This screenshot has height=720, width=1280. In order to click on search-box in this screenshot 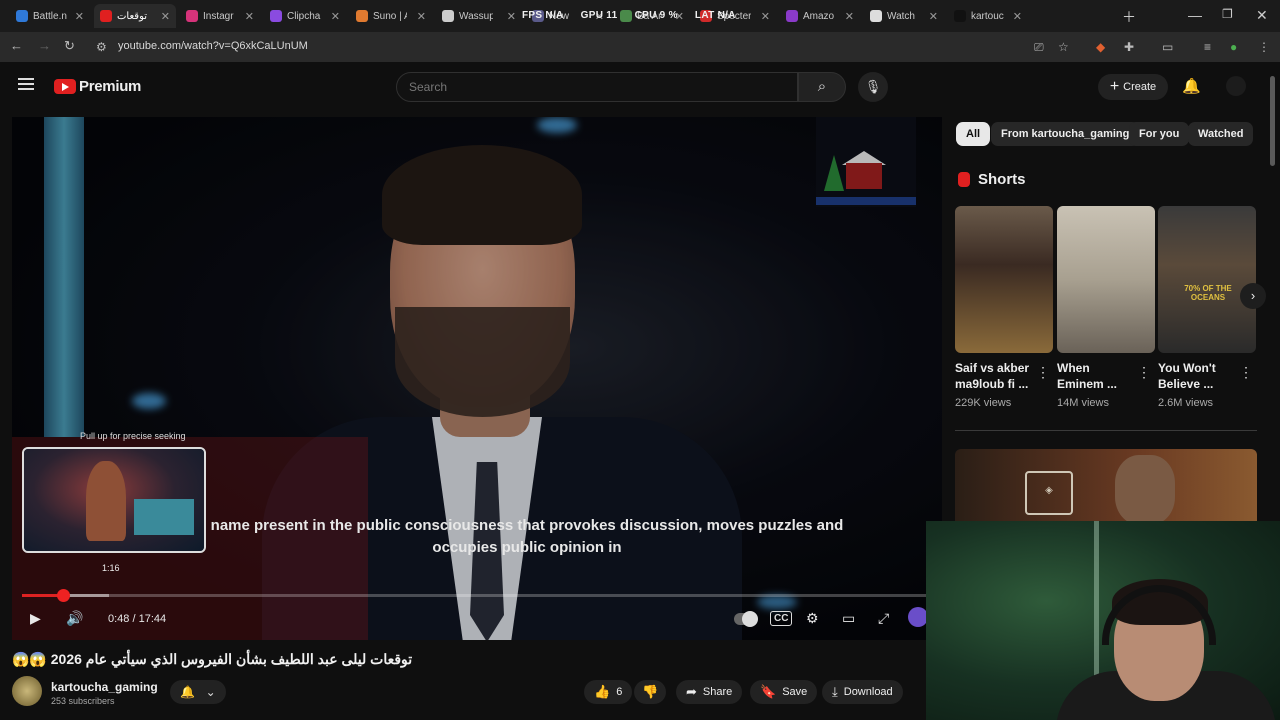, I will do `click(597, 87)`.